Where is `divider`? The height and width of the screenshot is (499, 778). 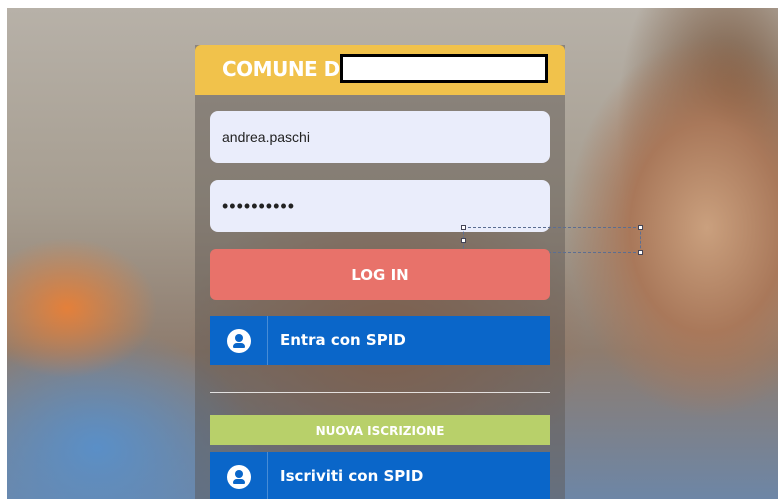
divider is located at coordinates (380, 392).